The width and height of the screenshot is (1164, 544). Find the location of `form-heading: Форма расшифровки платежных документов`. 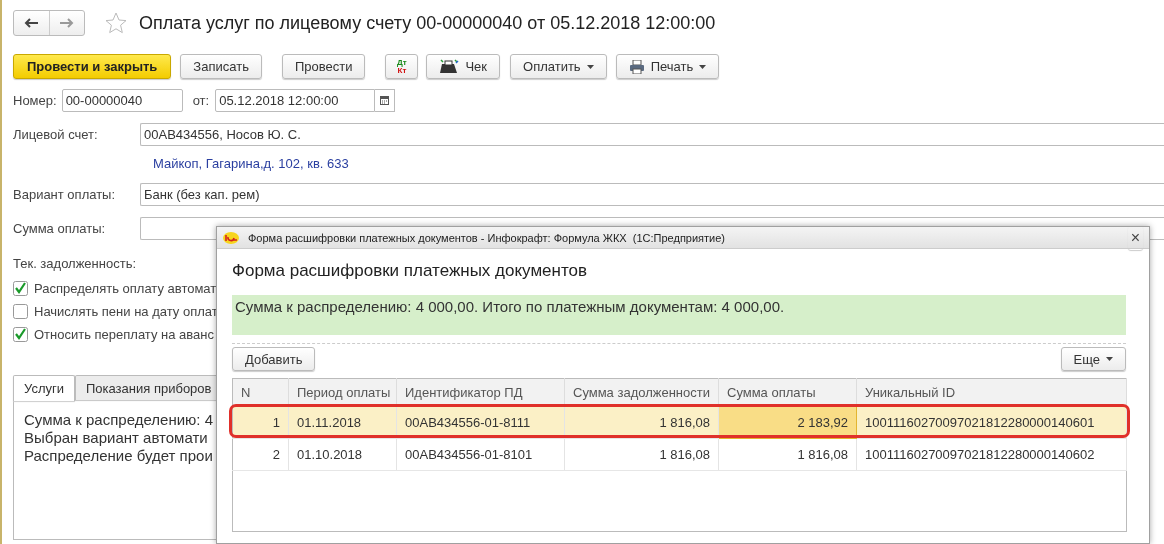

form-heading: Форма расшифровки платежных документов is located at coordinates (410, 271).